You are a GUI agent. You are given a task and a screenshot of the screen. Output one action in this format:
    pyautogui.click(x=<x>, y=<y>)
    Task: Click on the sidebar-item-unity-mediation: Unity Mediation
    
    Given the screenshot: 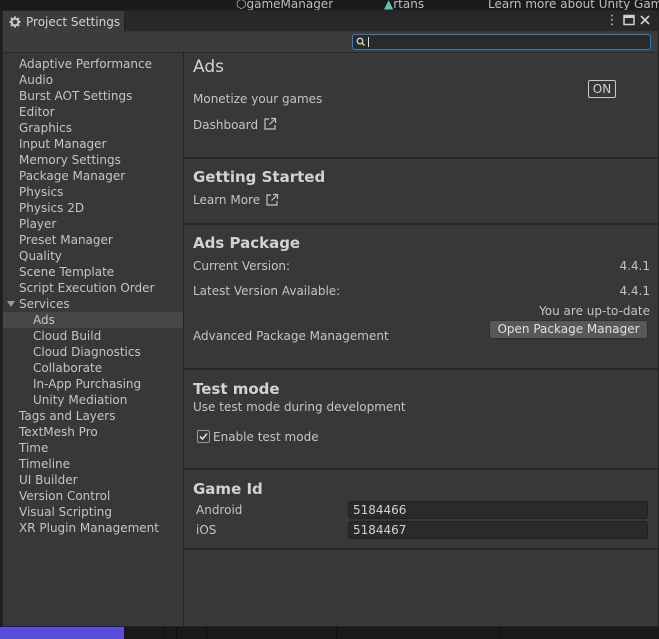 What is the action you would take?
    pyautogui.click(x=93, y=400)
    